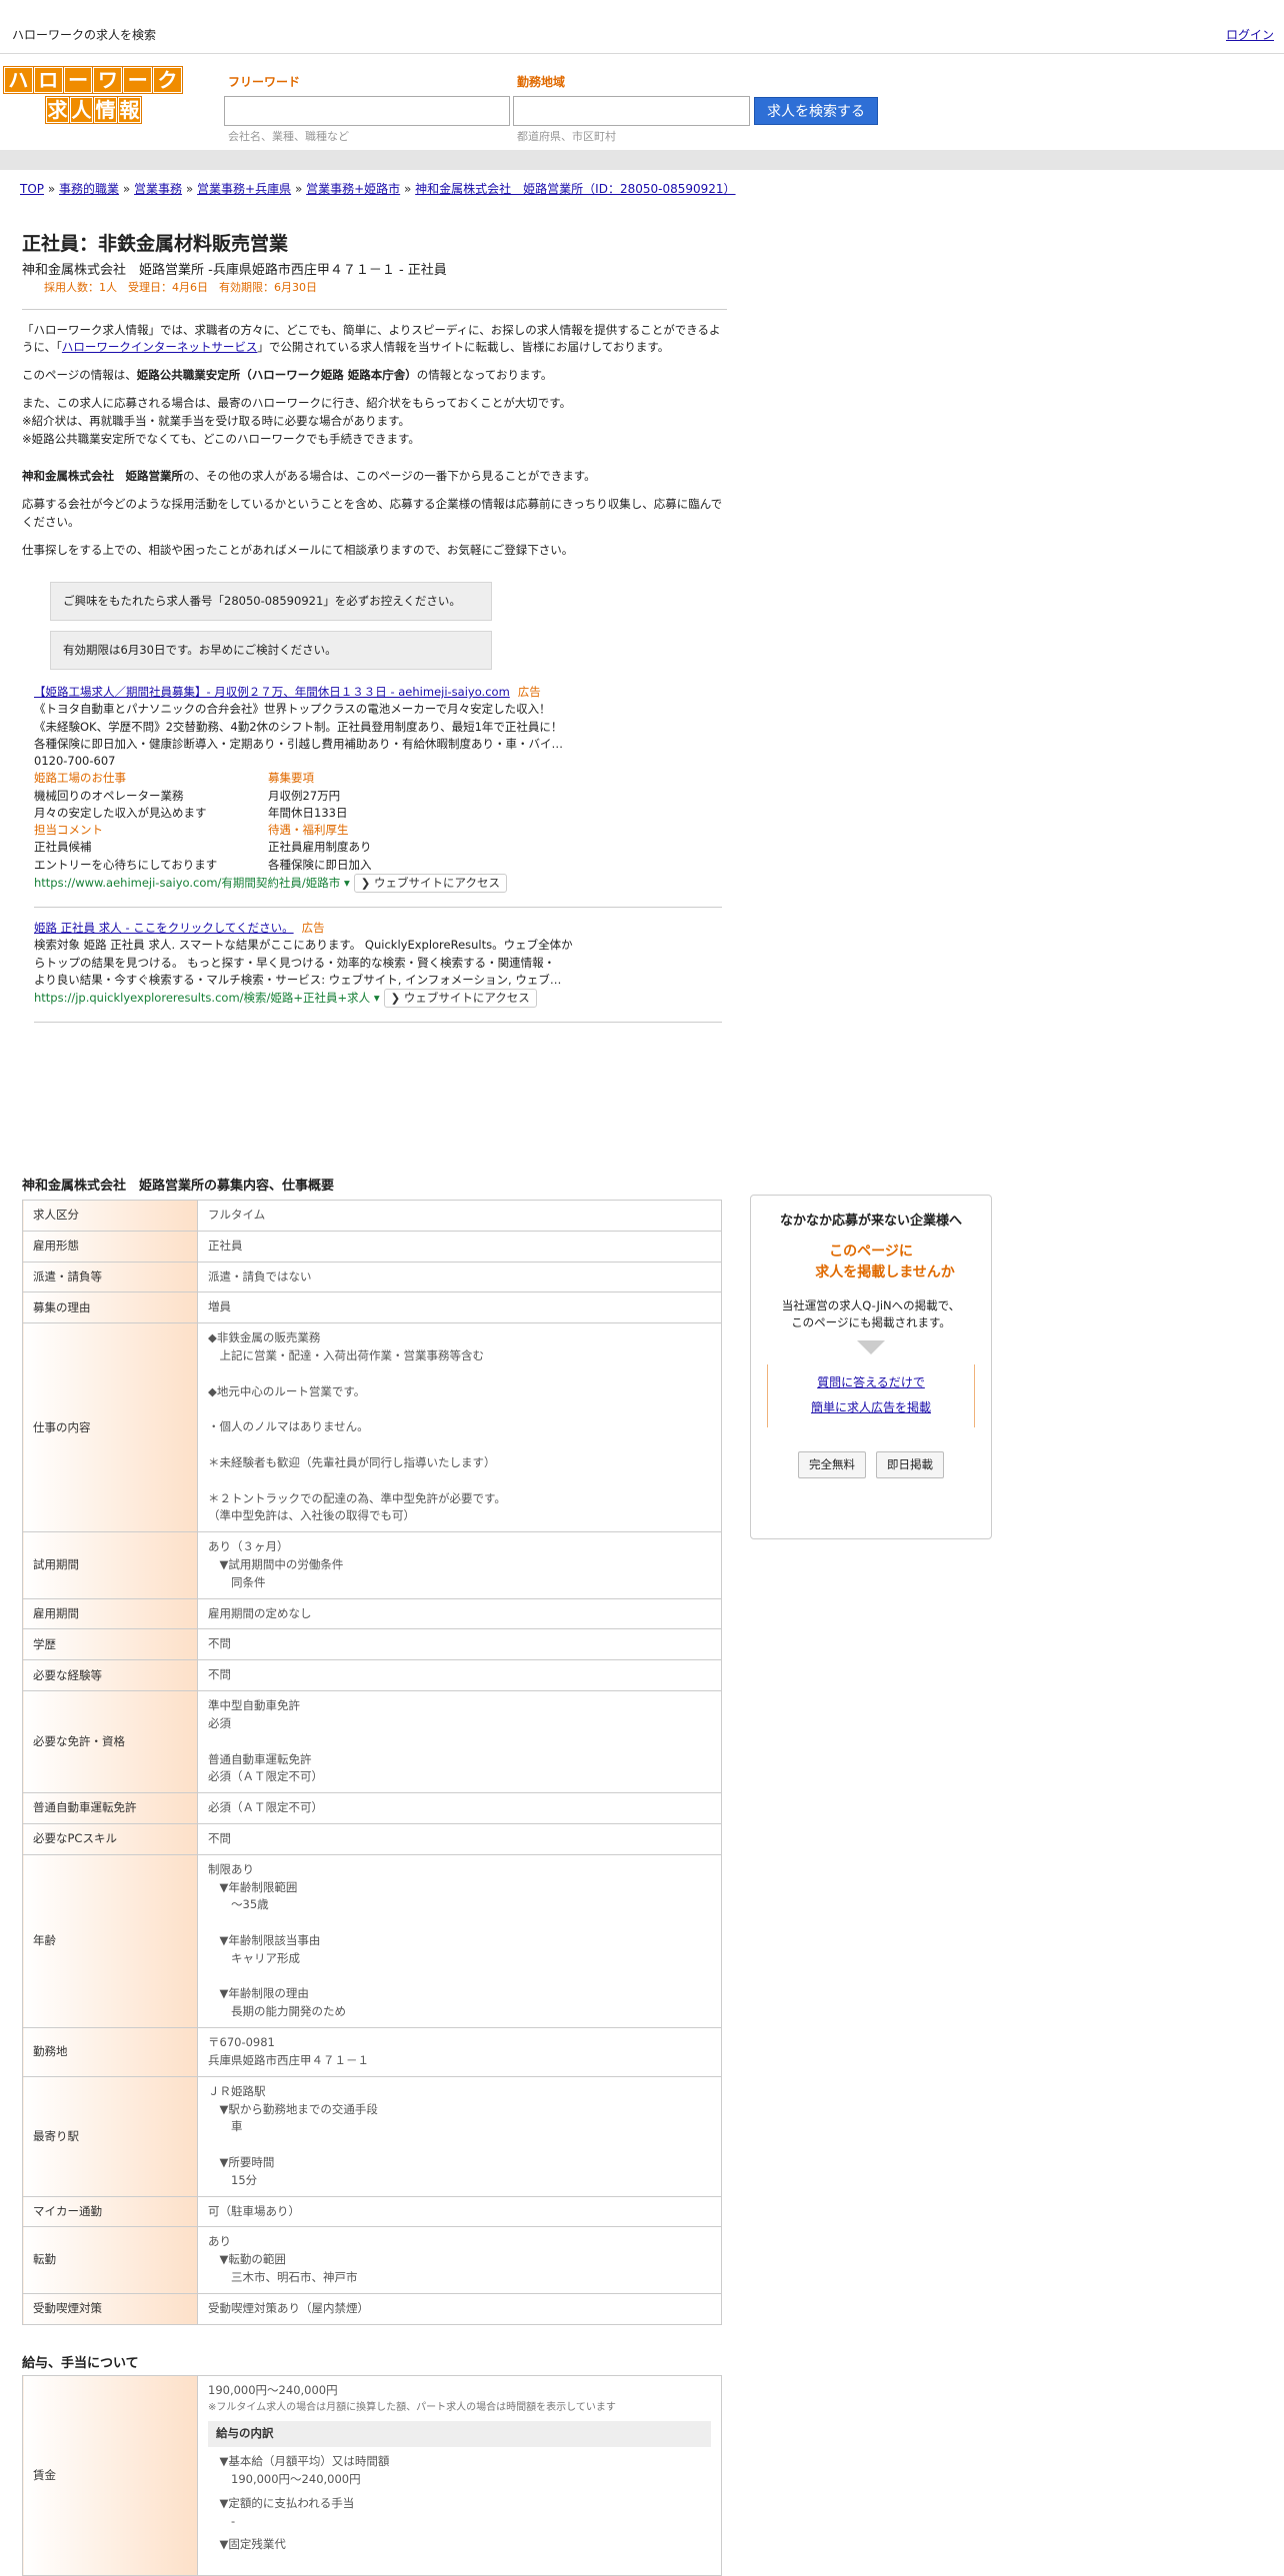  Describe the element at coordinates (110, 2211) in the screenshot. I see `row-label: マイカー通勤` at that location.